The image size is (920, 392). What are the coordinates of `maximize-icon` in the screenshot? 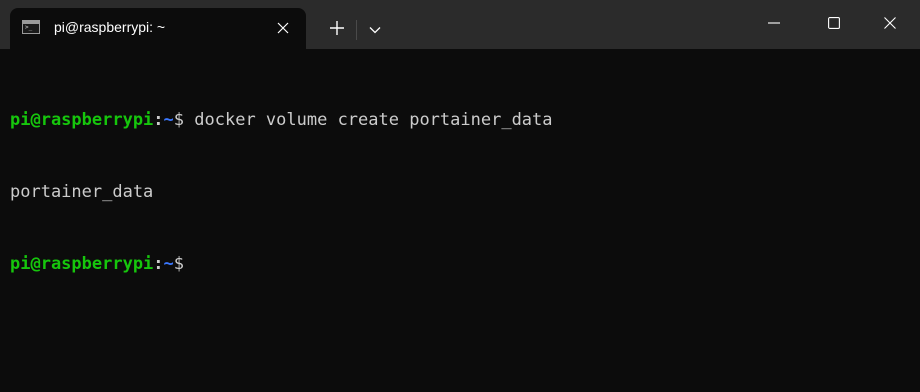 It's located at (834, 25).